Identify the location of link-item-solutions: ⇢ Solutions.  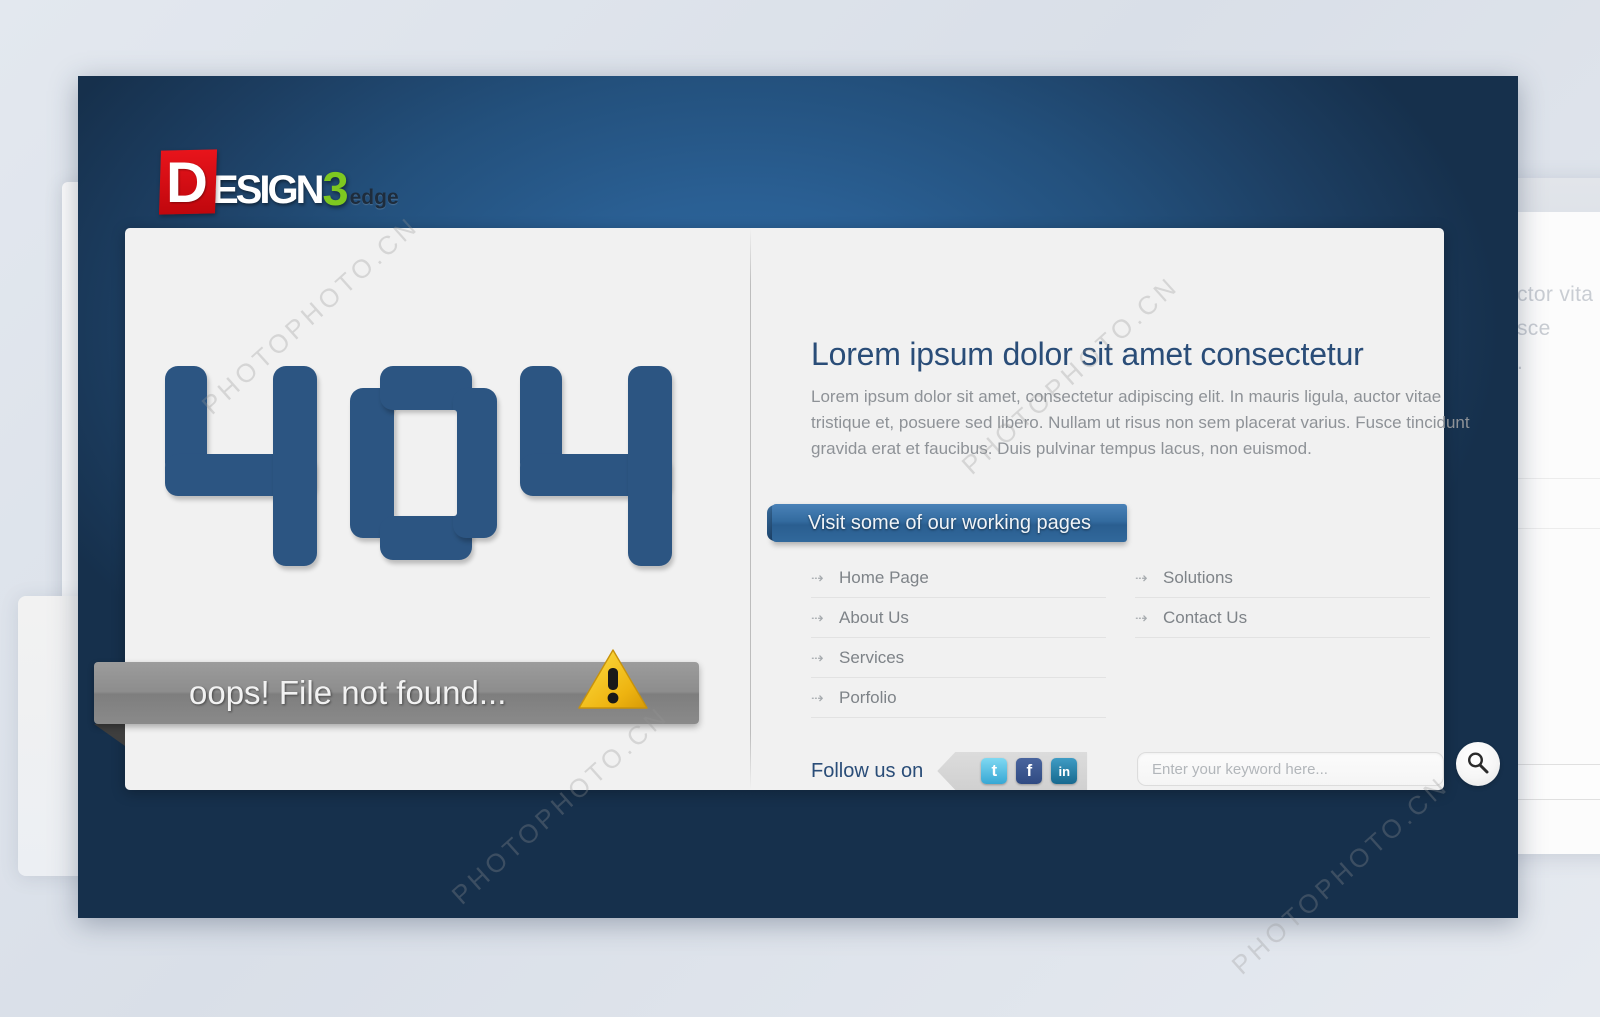
(1282, 578).